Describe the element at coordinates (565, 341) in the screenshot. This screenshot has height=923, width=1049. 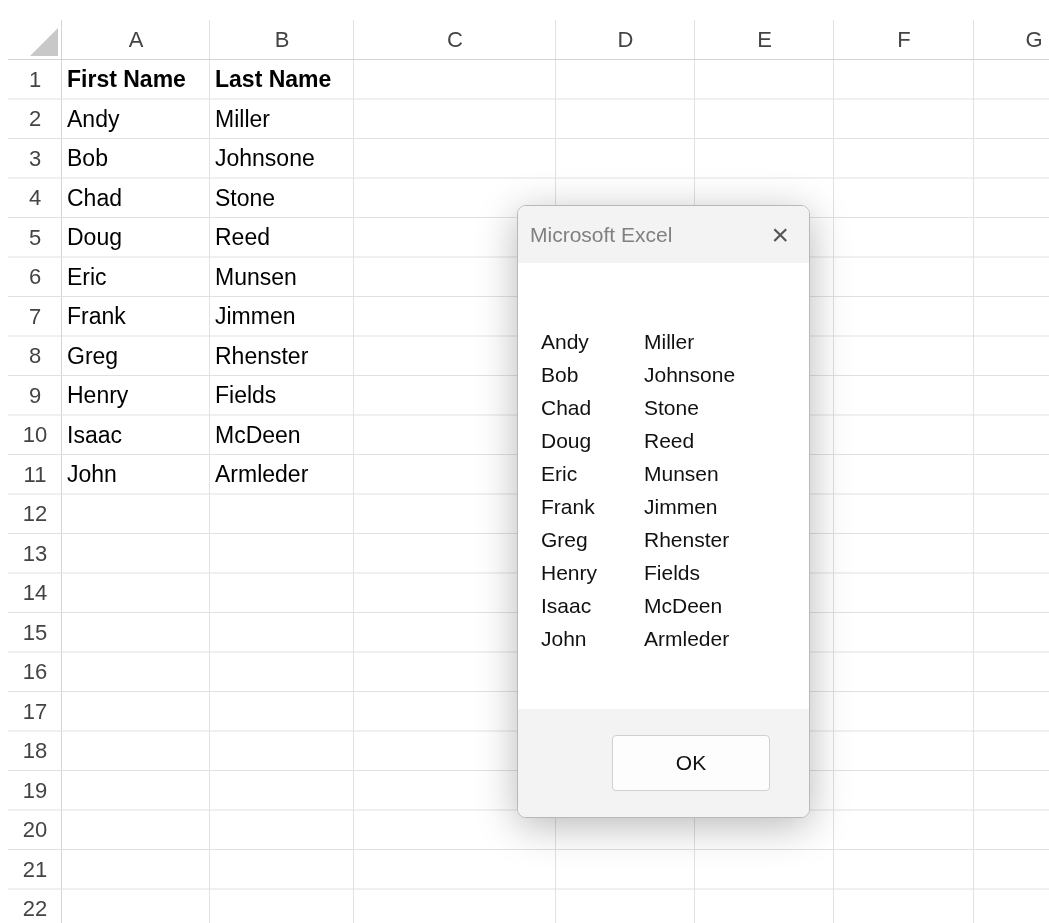
I see `message-text: Andy` at that location.